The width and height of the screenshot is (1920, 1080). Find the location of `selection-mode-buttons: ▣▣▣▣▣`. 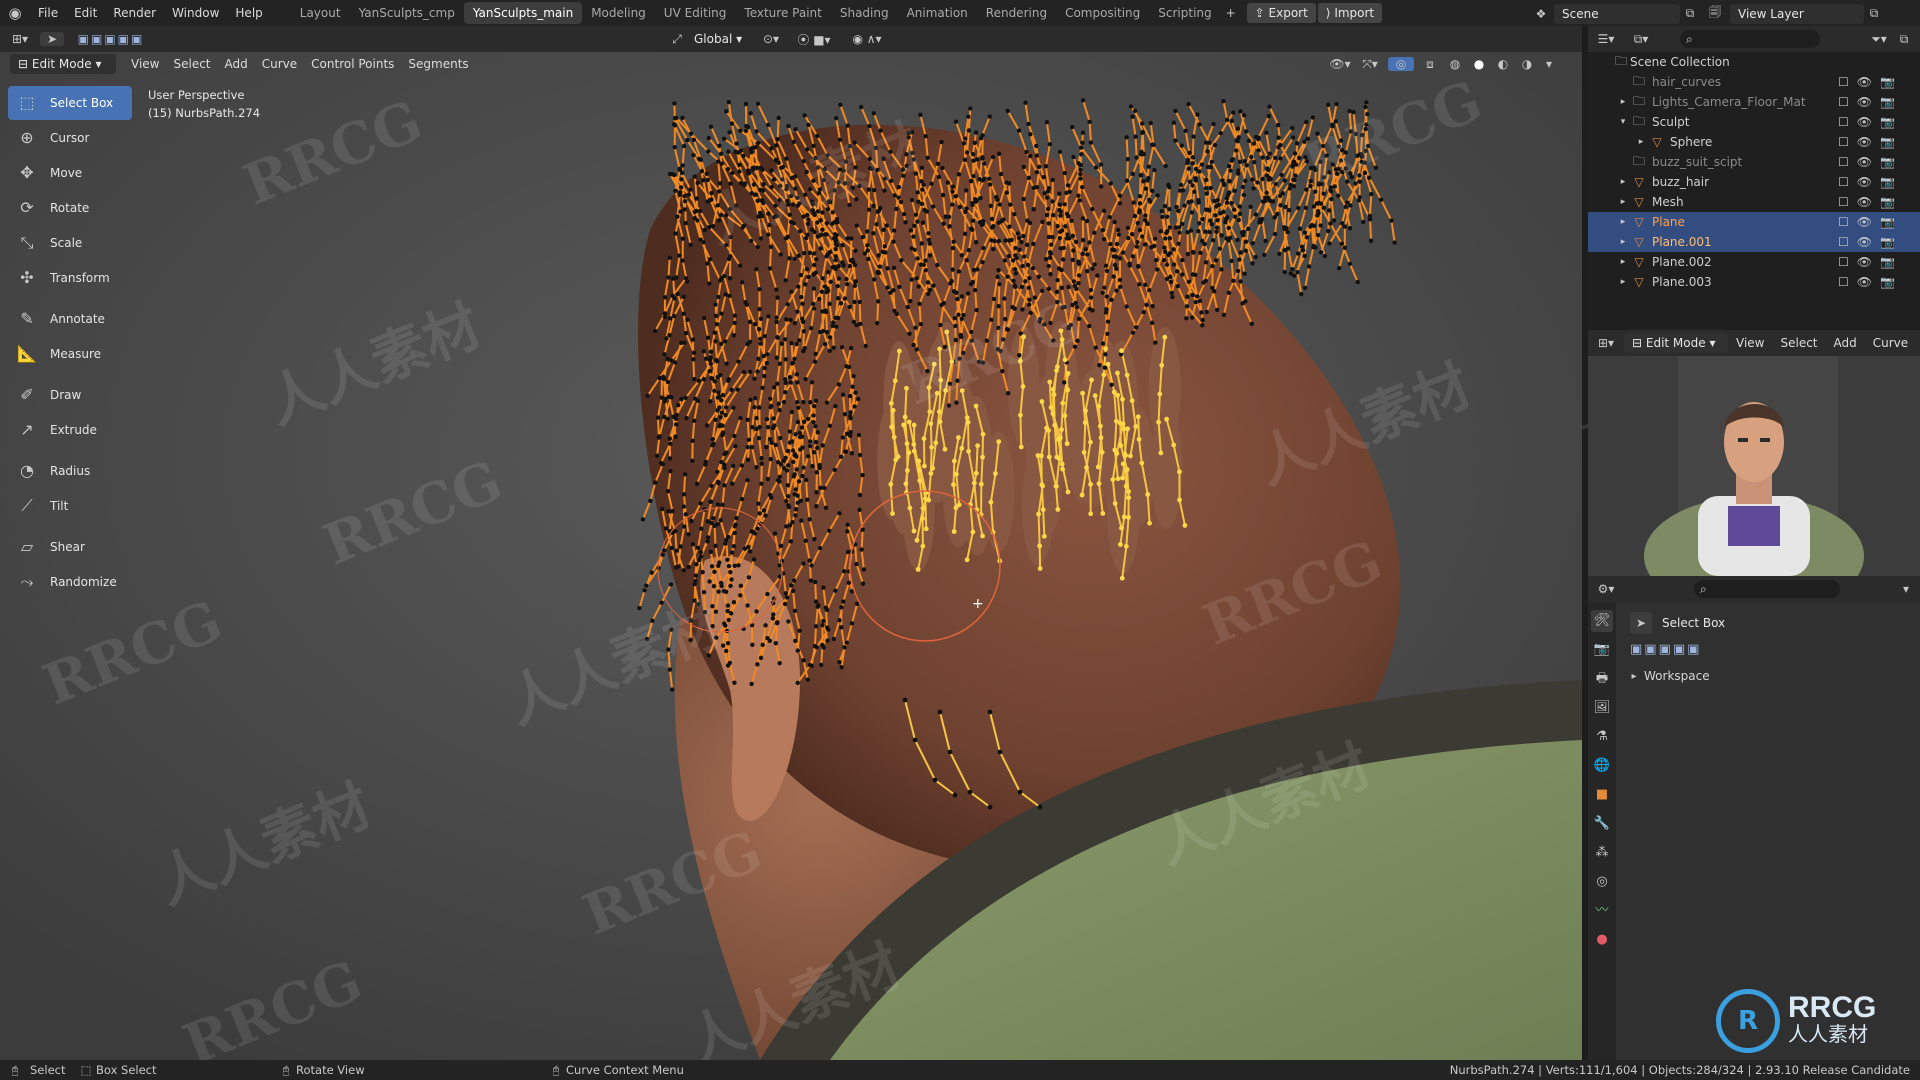

selection-mode-buttons: ▣▣▣▣▣ is located at coordinates (1775, 649).